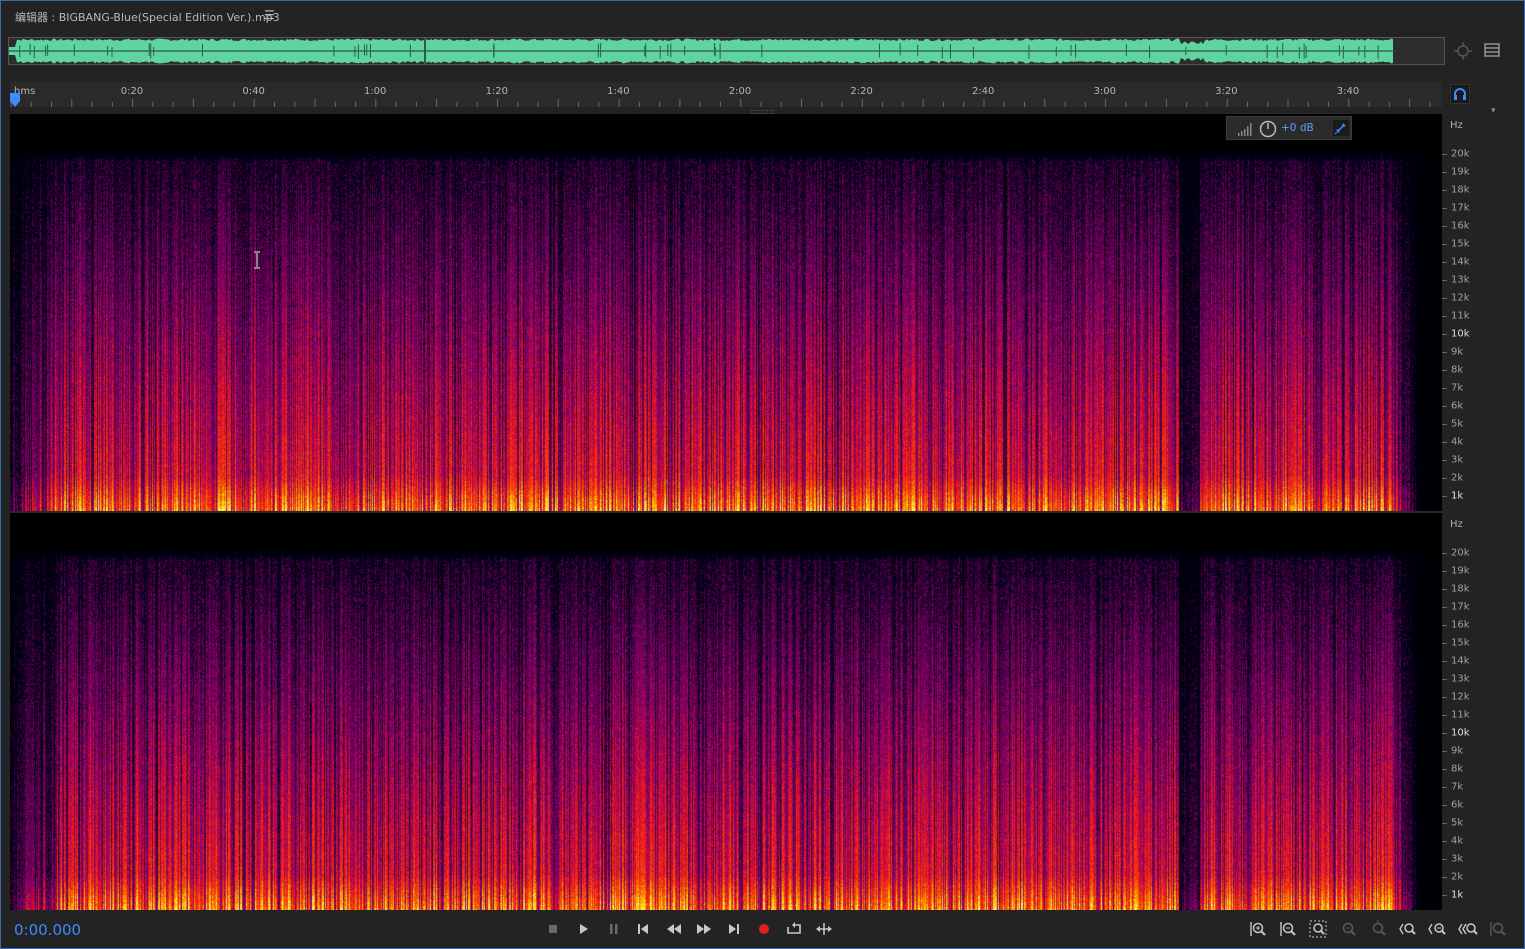 The height and width of the screenshot is (949, 1525). I want to click on frequency-label: 7k, so click(1457, 787).